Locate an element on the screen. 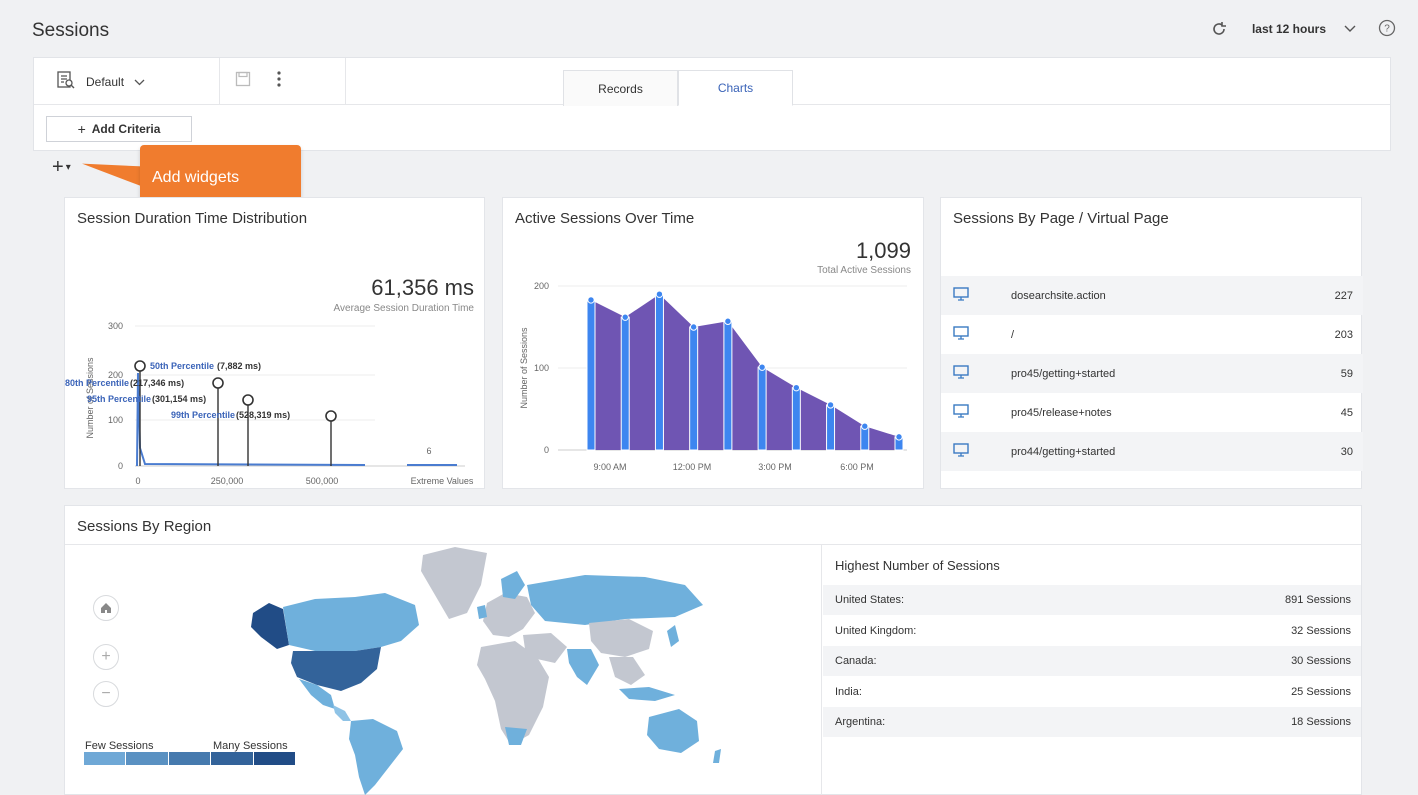  add-widget-button: + ▾ is located at coordinates (61, 167).